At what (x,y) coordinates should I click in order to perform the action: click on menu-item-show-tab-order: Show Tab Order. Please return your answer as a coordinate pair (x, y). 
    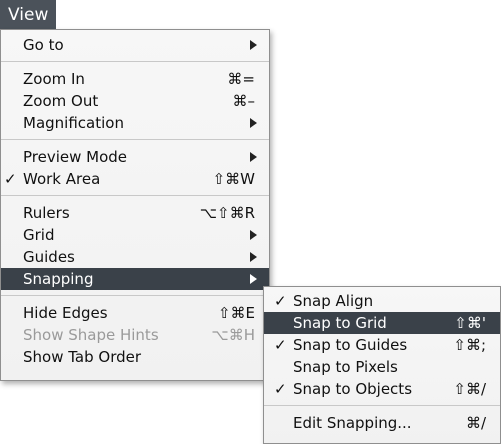
    Looking at the image, I should click on (135, 357).